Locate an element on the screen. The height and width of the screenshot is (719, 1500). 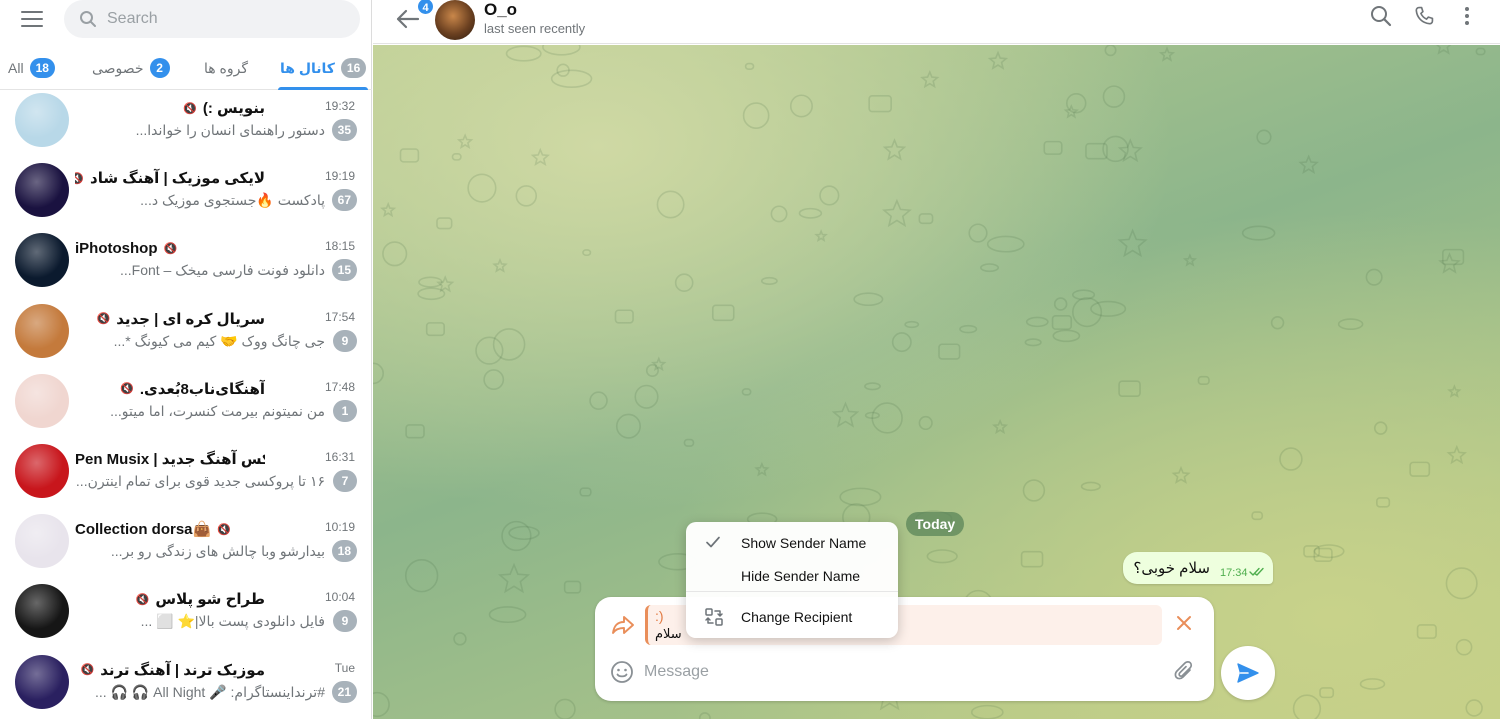
more-vertical-icon is located at coordinates (1467, 16).